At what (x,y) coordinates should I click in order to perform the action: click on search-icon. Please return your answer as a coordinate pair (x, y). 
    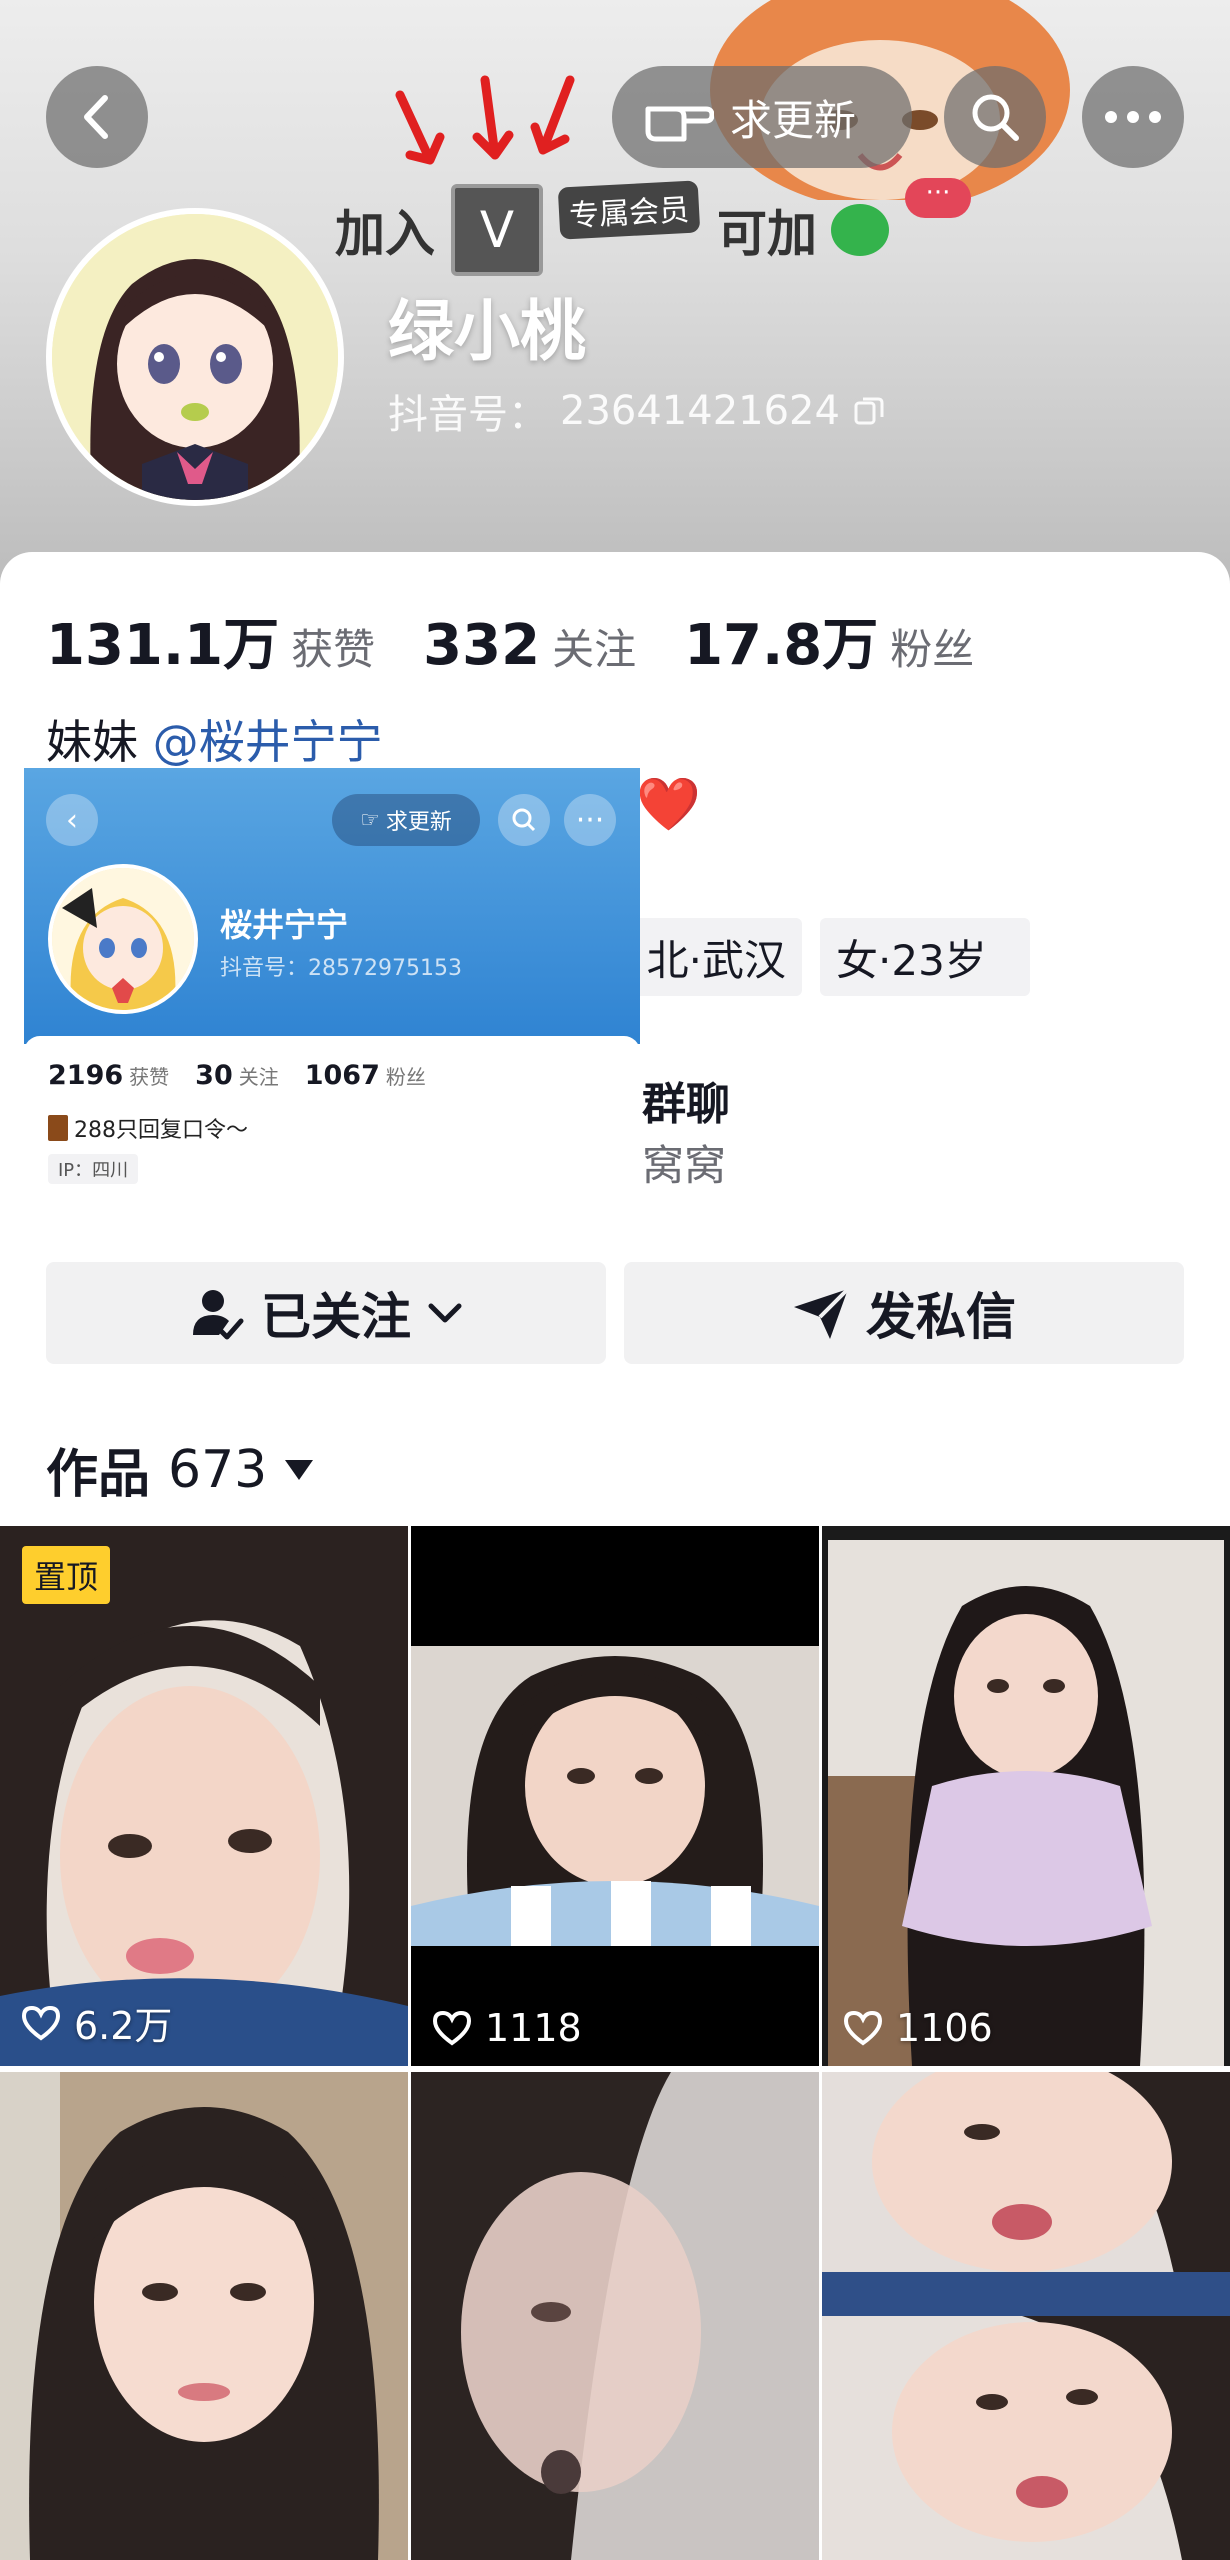
    Looking at the image, I should click on (995, 117).